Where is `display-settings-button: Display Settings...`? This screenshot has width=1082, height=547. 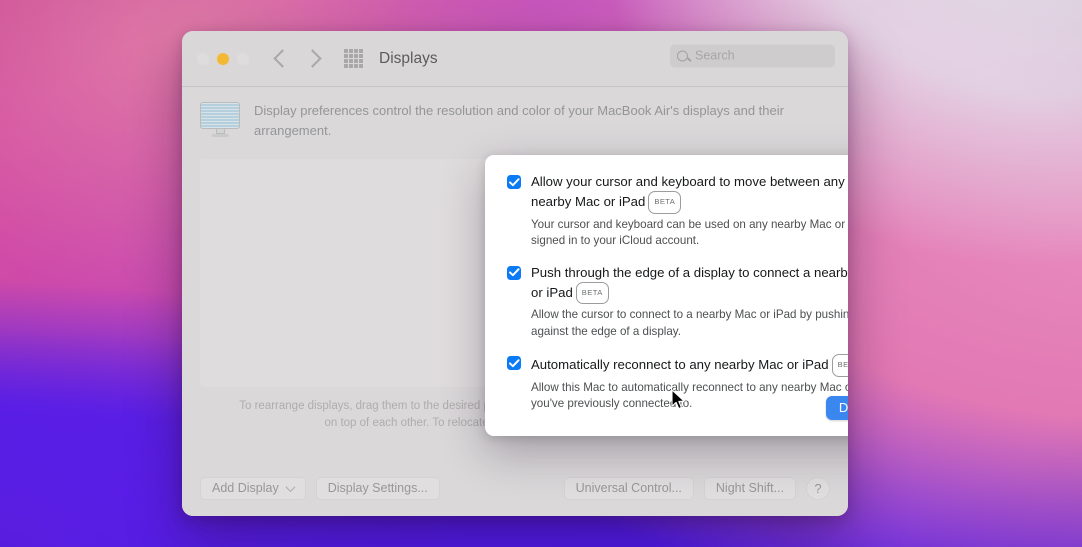 display-settings-button: Display Settings... is located at coordinates (377, 488).